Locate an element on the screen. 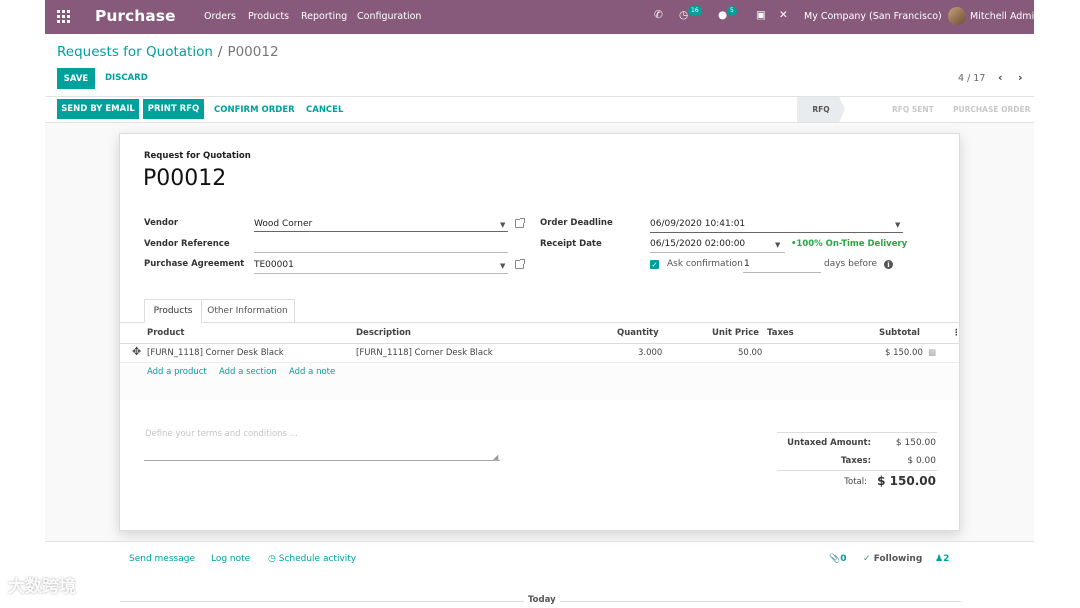 The image size is (1080, 608). log-note-button: Log note is located at coordinates (230, 559).